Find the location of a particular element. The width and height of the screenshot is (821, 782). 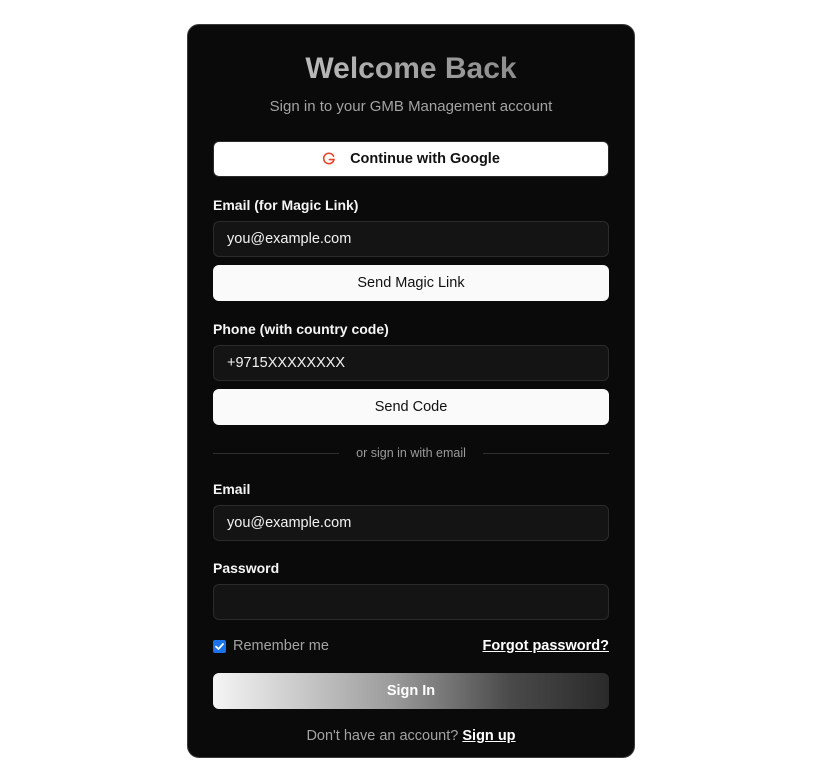

magic-link-email-input: you@example.com is located at coordinates (411, 239).